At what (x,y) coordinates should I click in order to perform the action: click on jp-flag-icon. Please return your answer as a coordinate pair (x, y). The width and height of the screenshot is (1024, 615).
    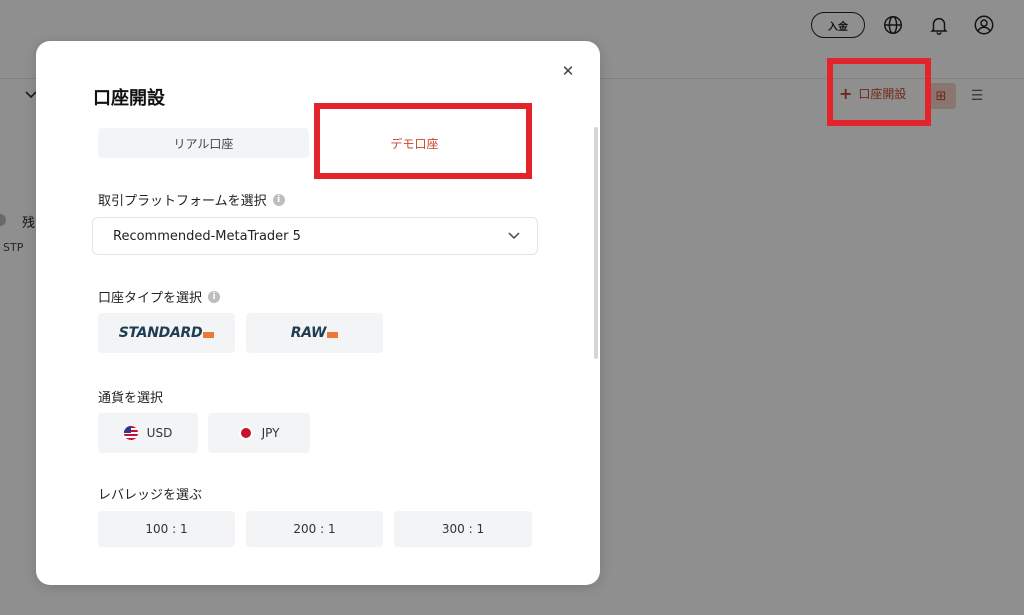
    Looking at the image, I should click on (245, 433).